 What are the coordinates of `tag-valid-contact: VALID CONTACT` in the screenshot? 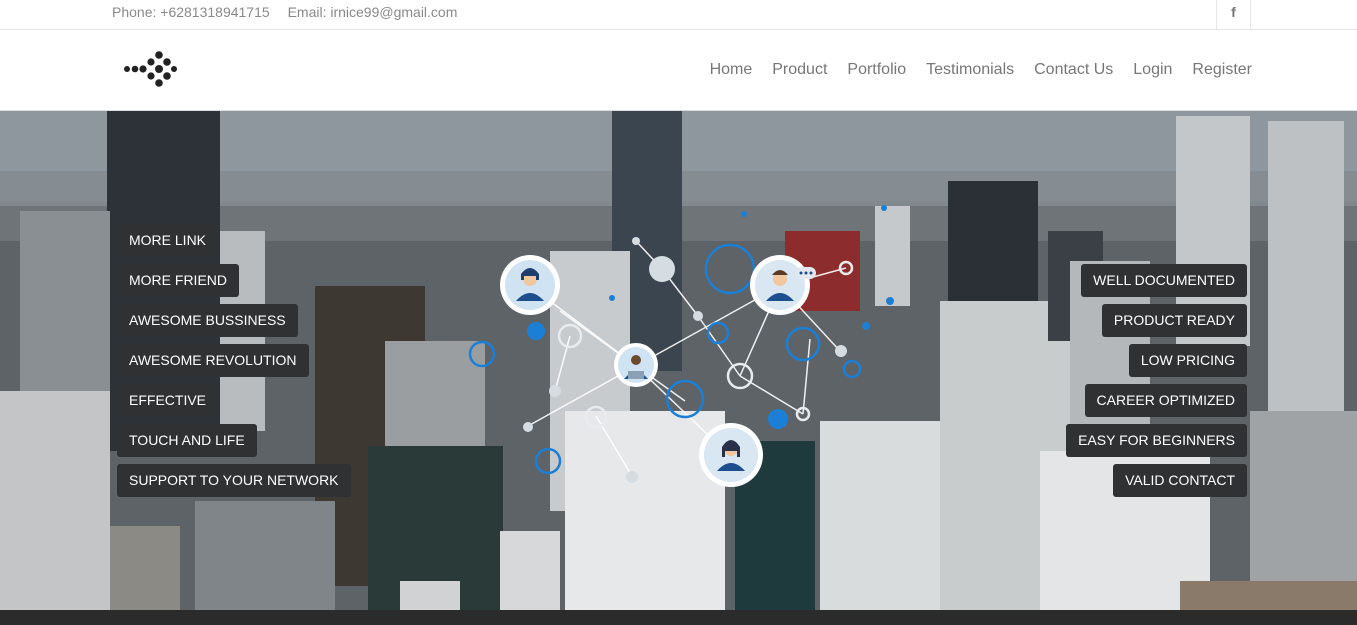 It's located at (1180, 480).